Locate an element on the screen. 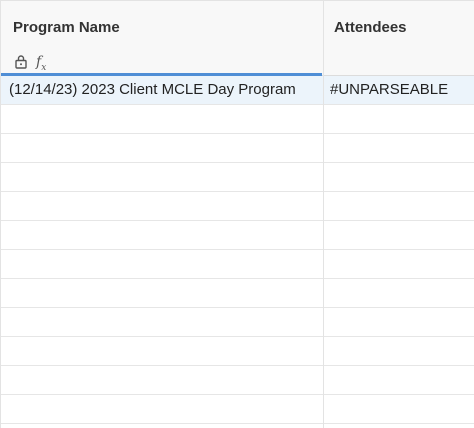 This screenshot has width=474, height=428. column-header-attendees: Attendees is located at coordinates (370, 27).